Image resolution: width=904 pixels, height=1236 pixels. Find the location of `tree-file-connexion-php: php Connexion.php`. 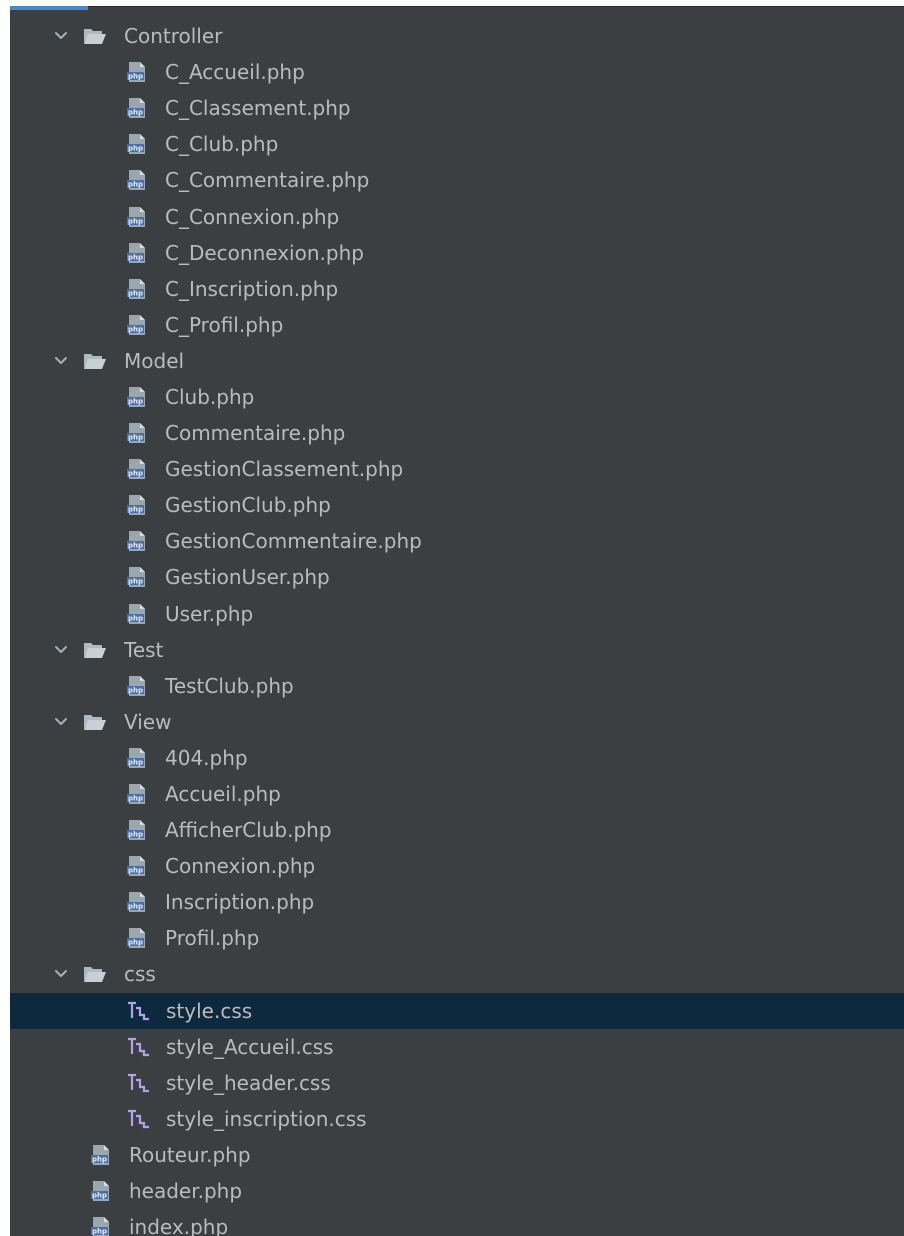

tree-file-connexion-php: php Connexion.php is located at coordinates (457, 866).